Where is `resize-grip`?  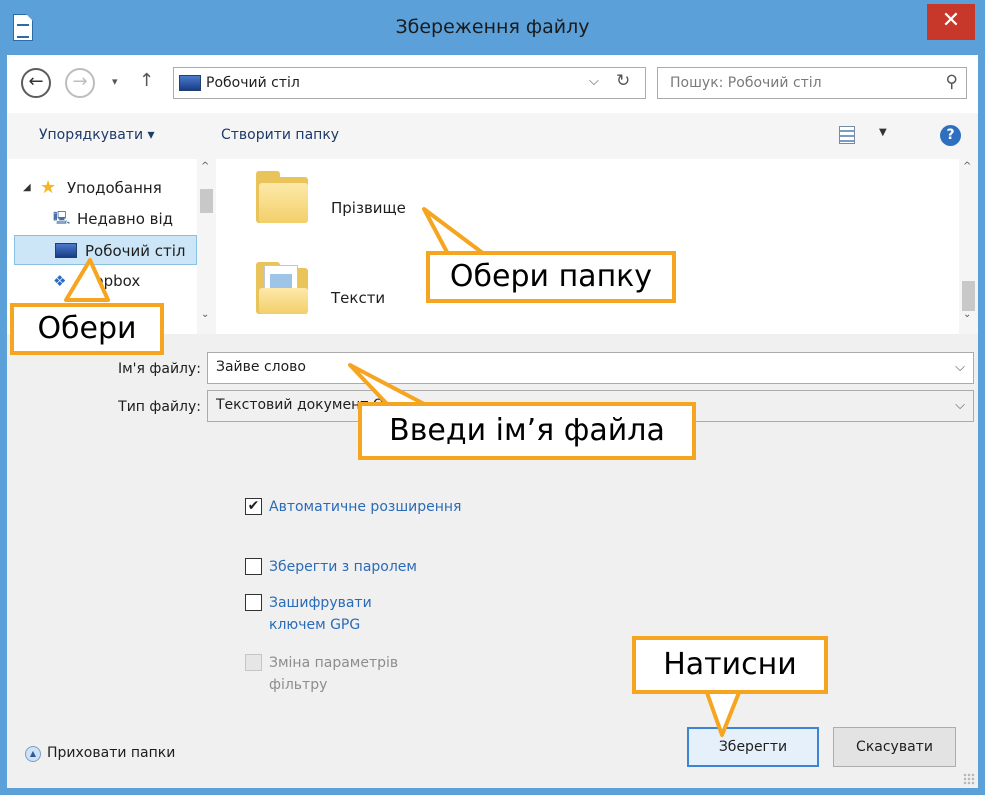
resize-grip is located at coordinates (969, 779).